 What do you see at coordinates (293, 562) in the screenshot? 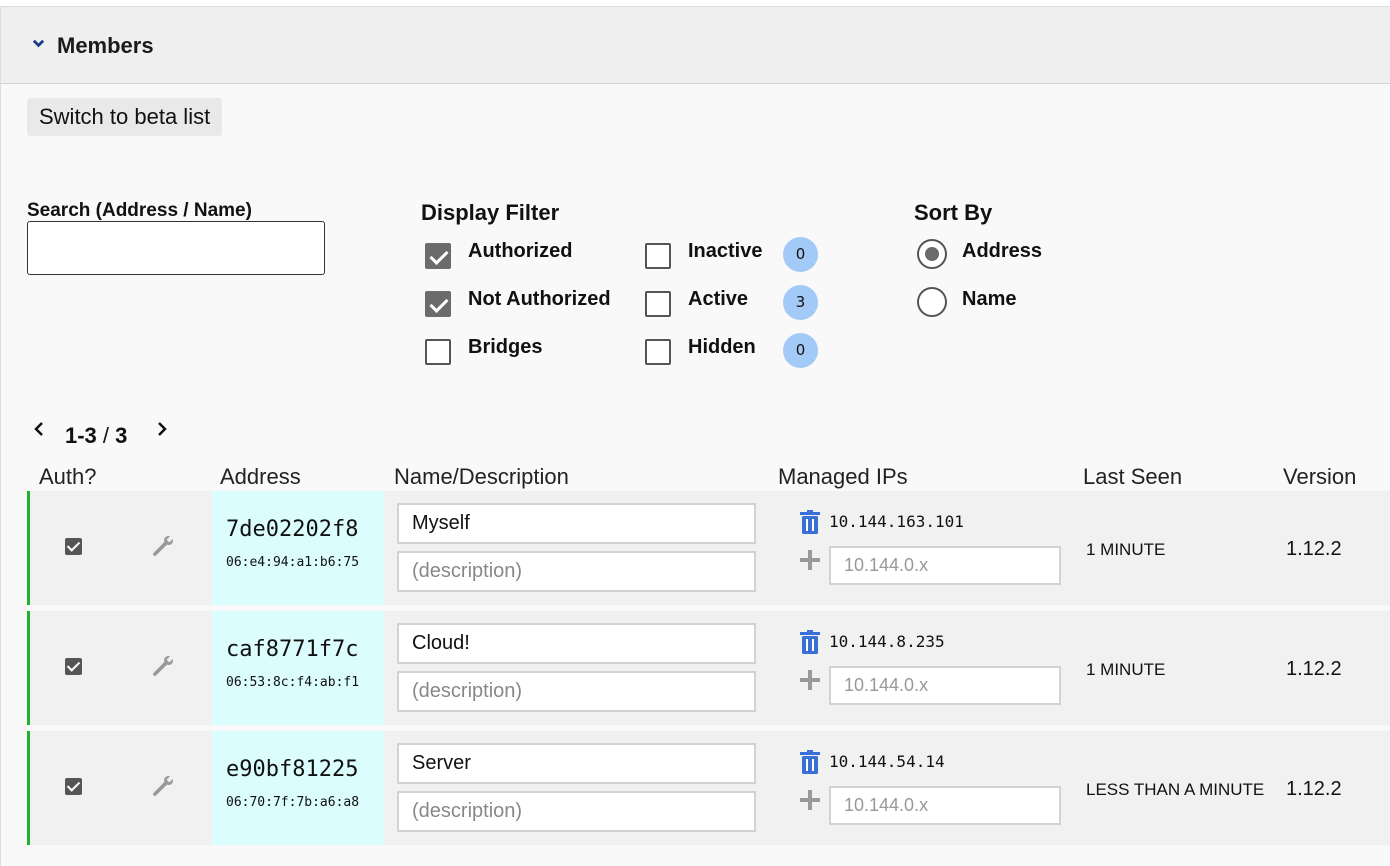
I see `member-mac: 06:e4:94:a1:b6:75` at bounding box center [293, 562].